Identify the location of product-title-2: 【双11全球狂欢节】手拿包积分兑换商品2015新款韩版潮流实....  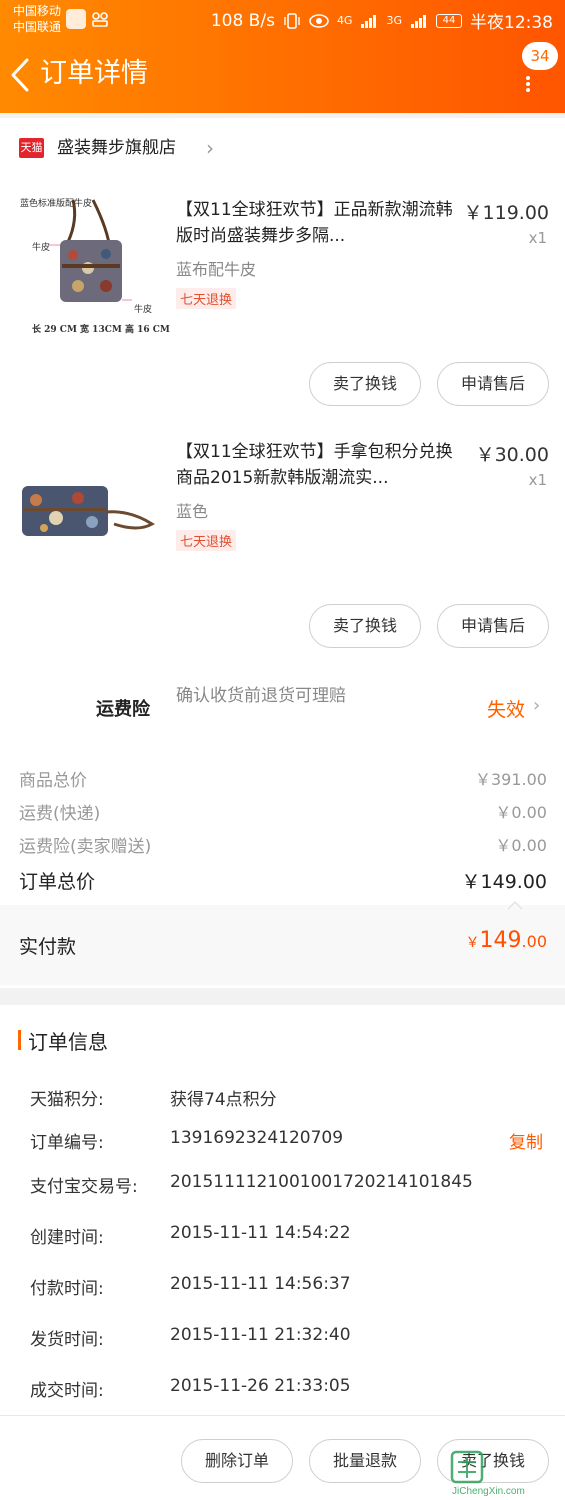
(315, 465).